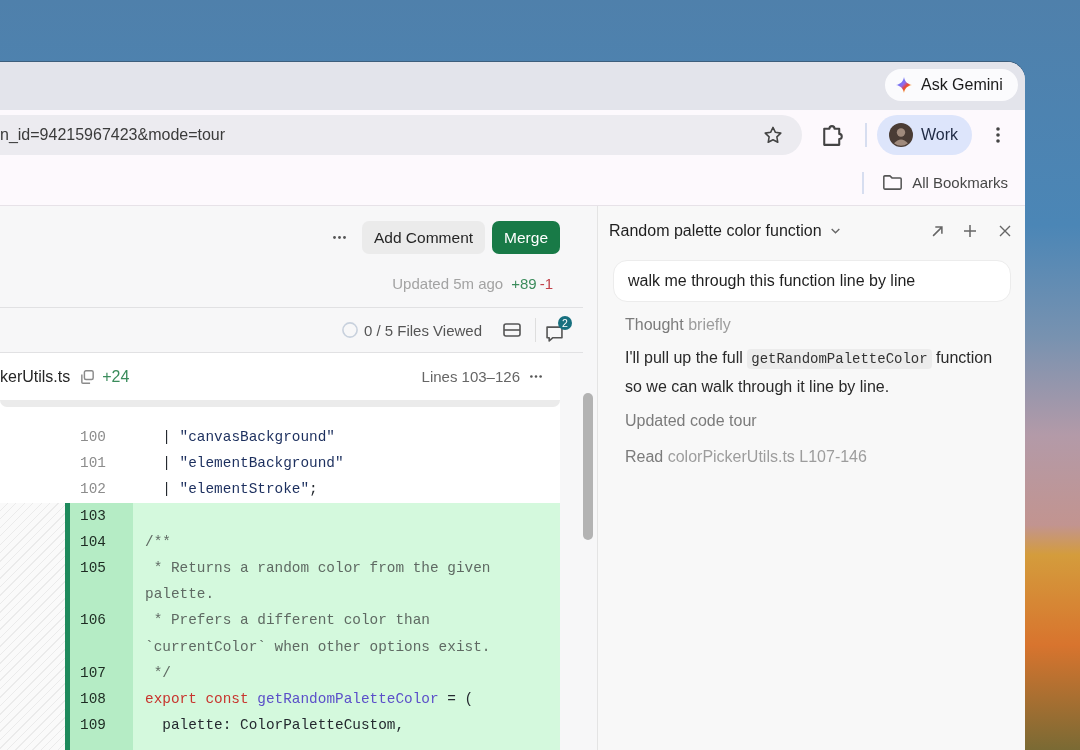 Image resolution: width=1080 pixels, height=750 pixels. I want to click on assistant-message: I'll pull up the full getRandomPaletteColor function so we can walk through it line by line., so click(809, 372).